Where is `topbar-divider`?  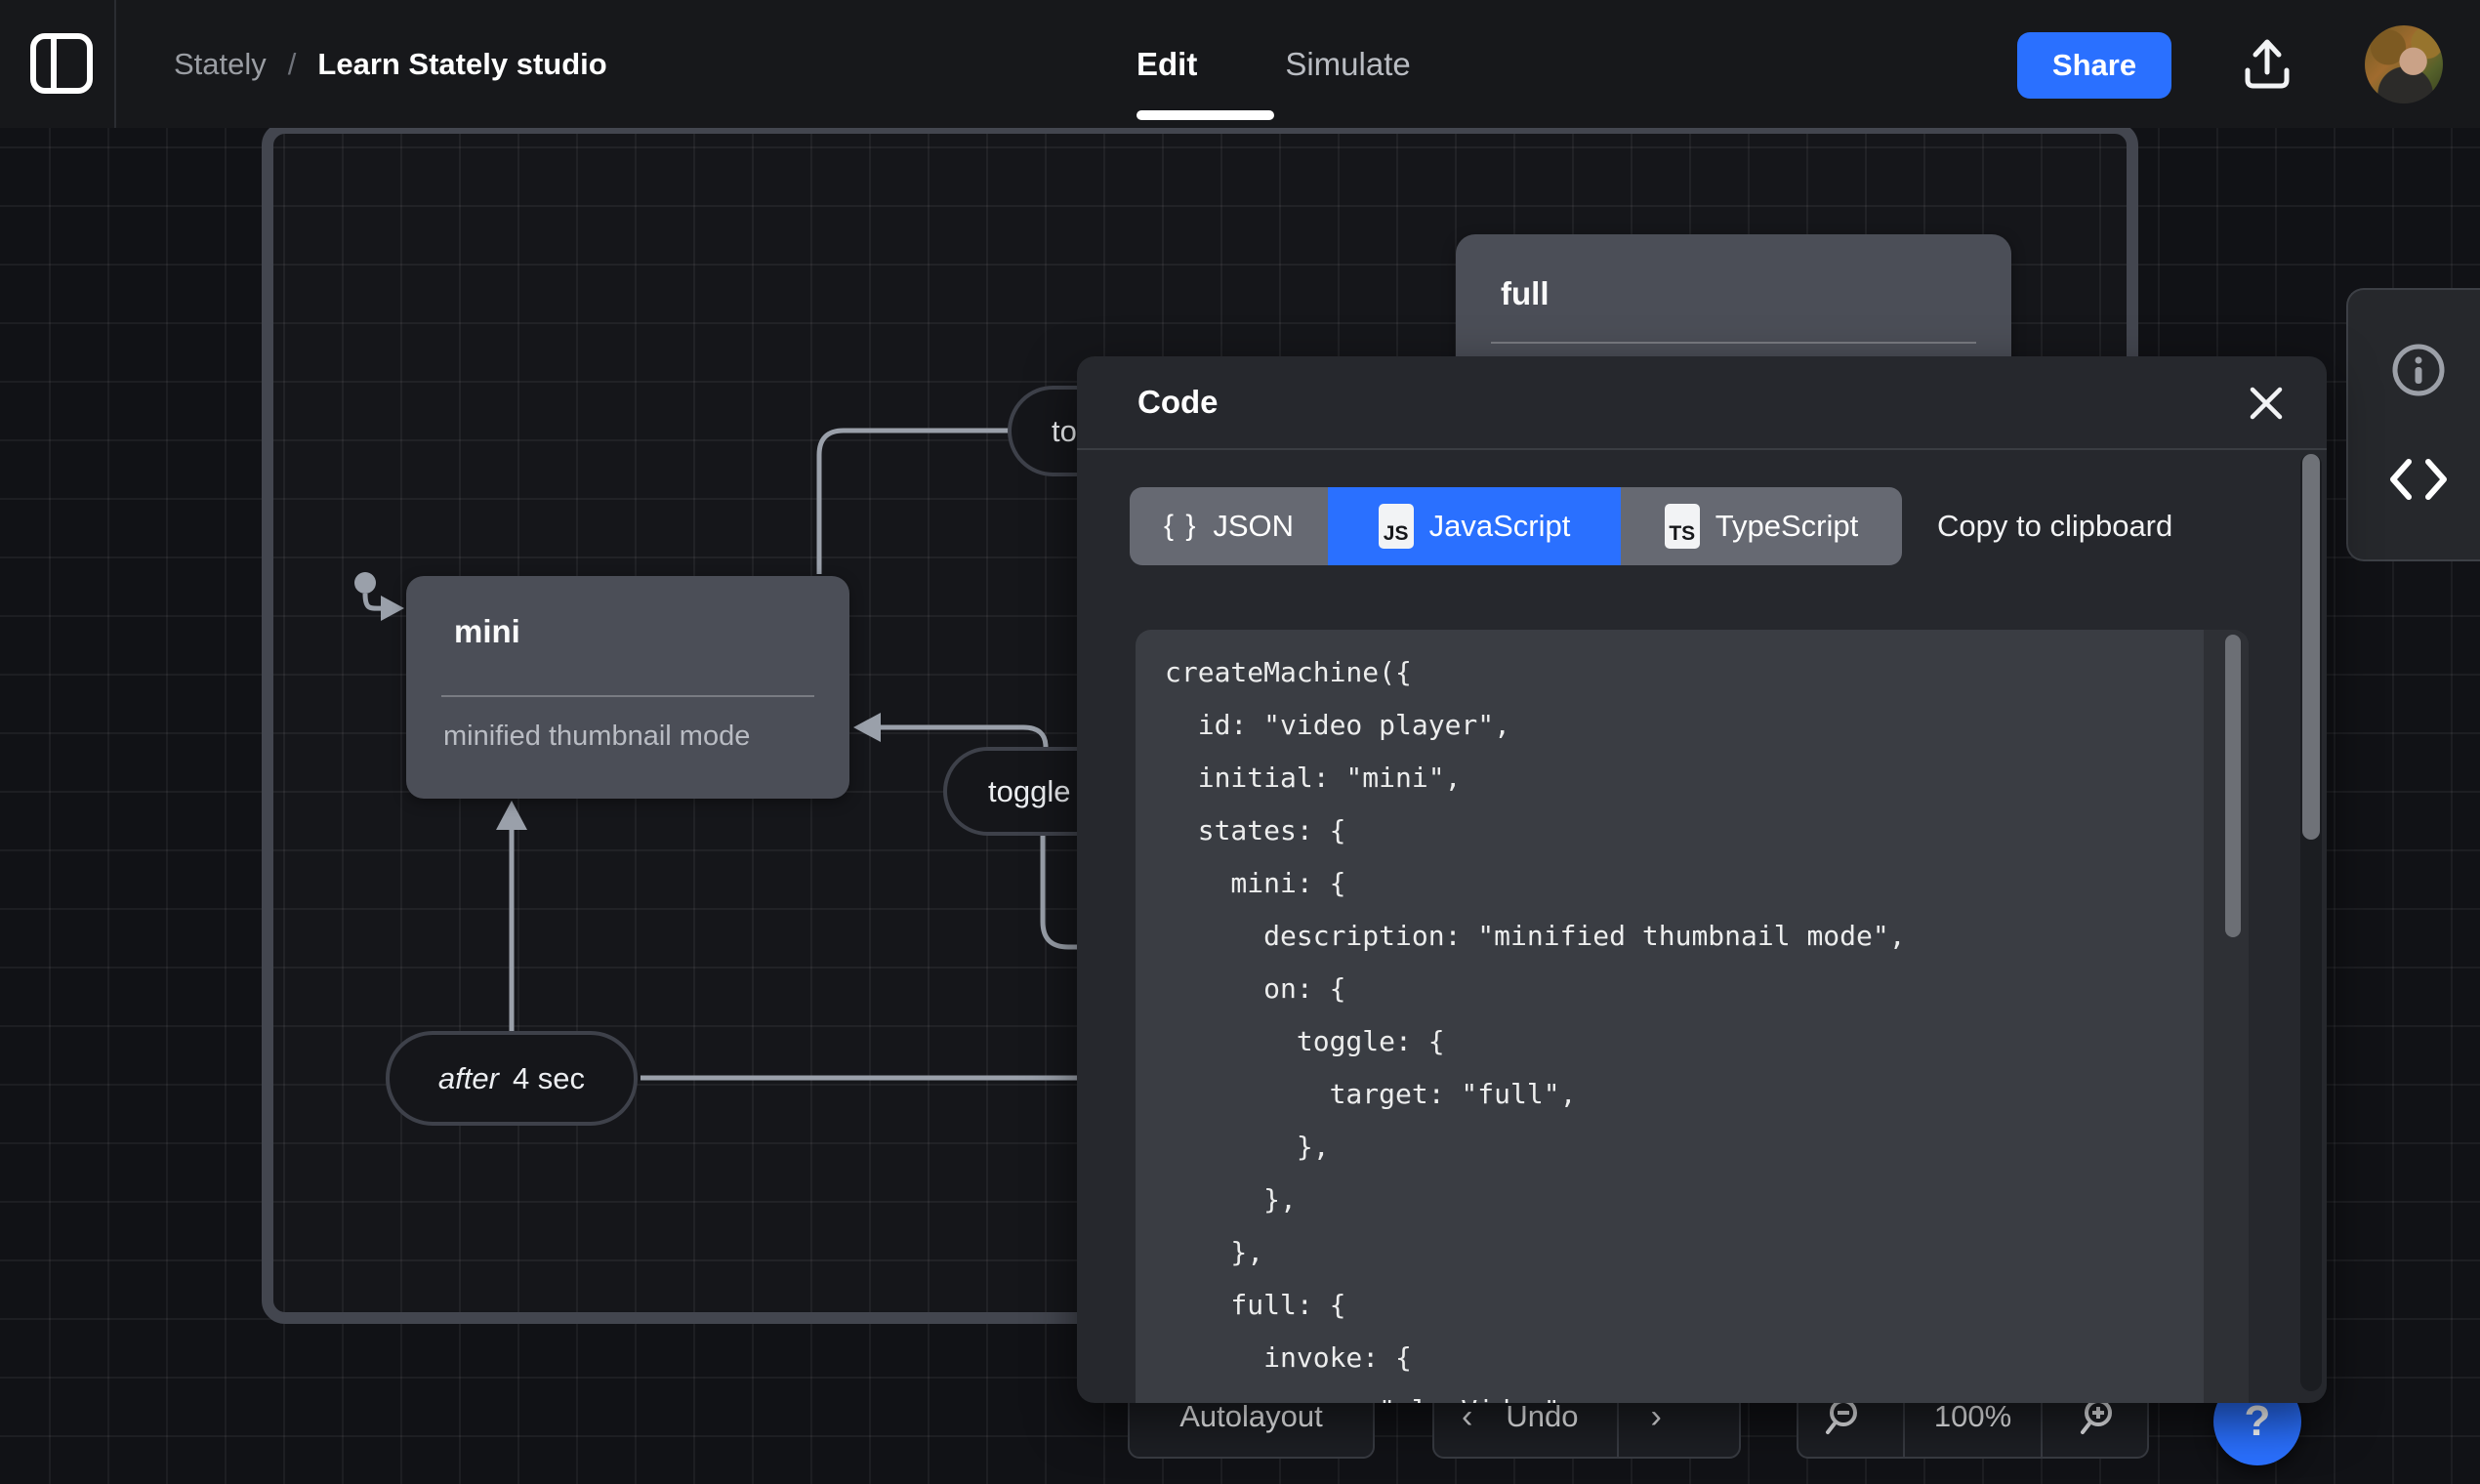 topbar-divider is located at coordinates (115, 64).